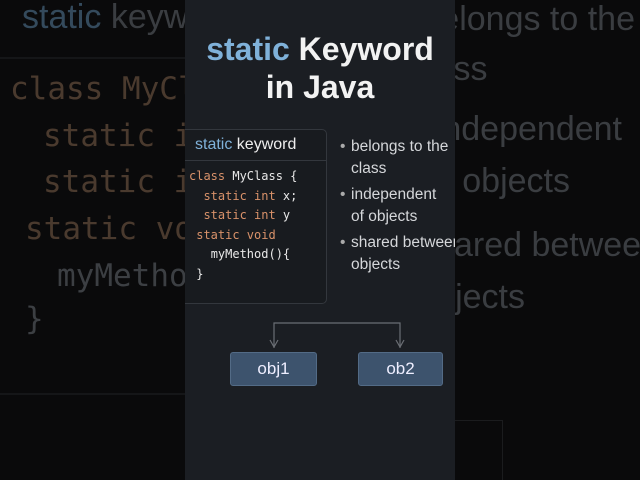  What do you see at coordinates (400, 369) in the screenshot?
I see `object-box-ob2: ob2` at bounding box center [400, 369].